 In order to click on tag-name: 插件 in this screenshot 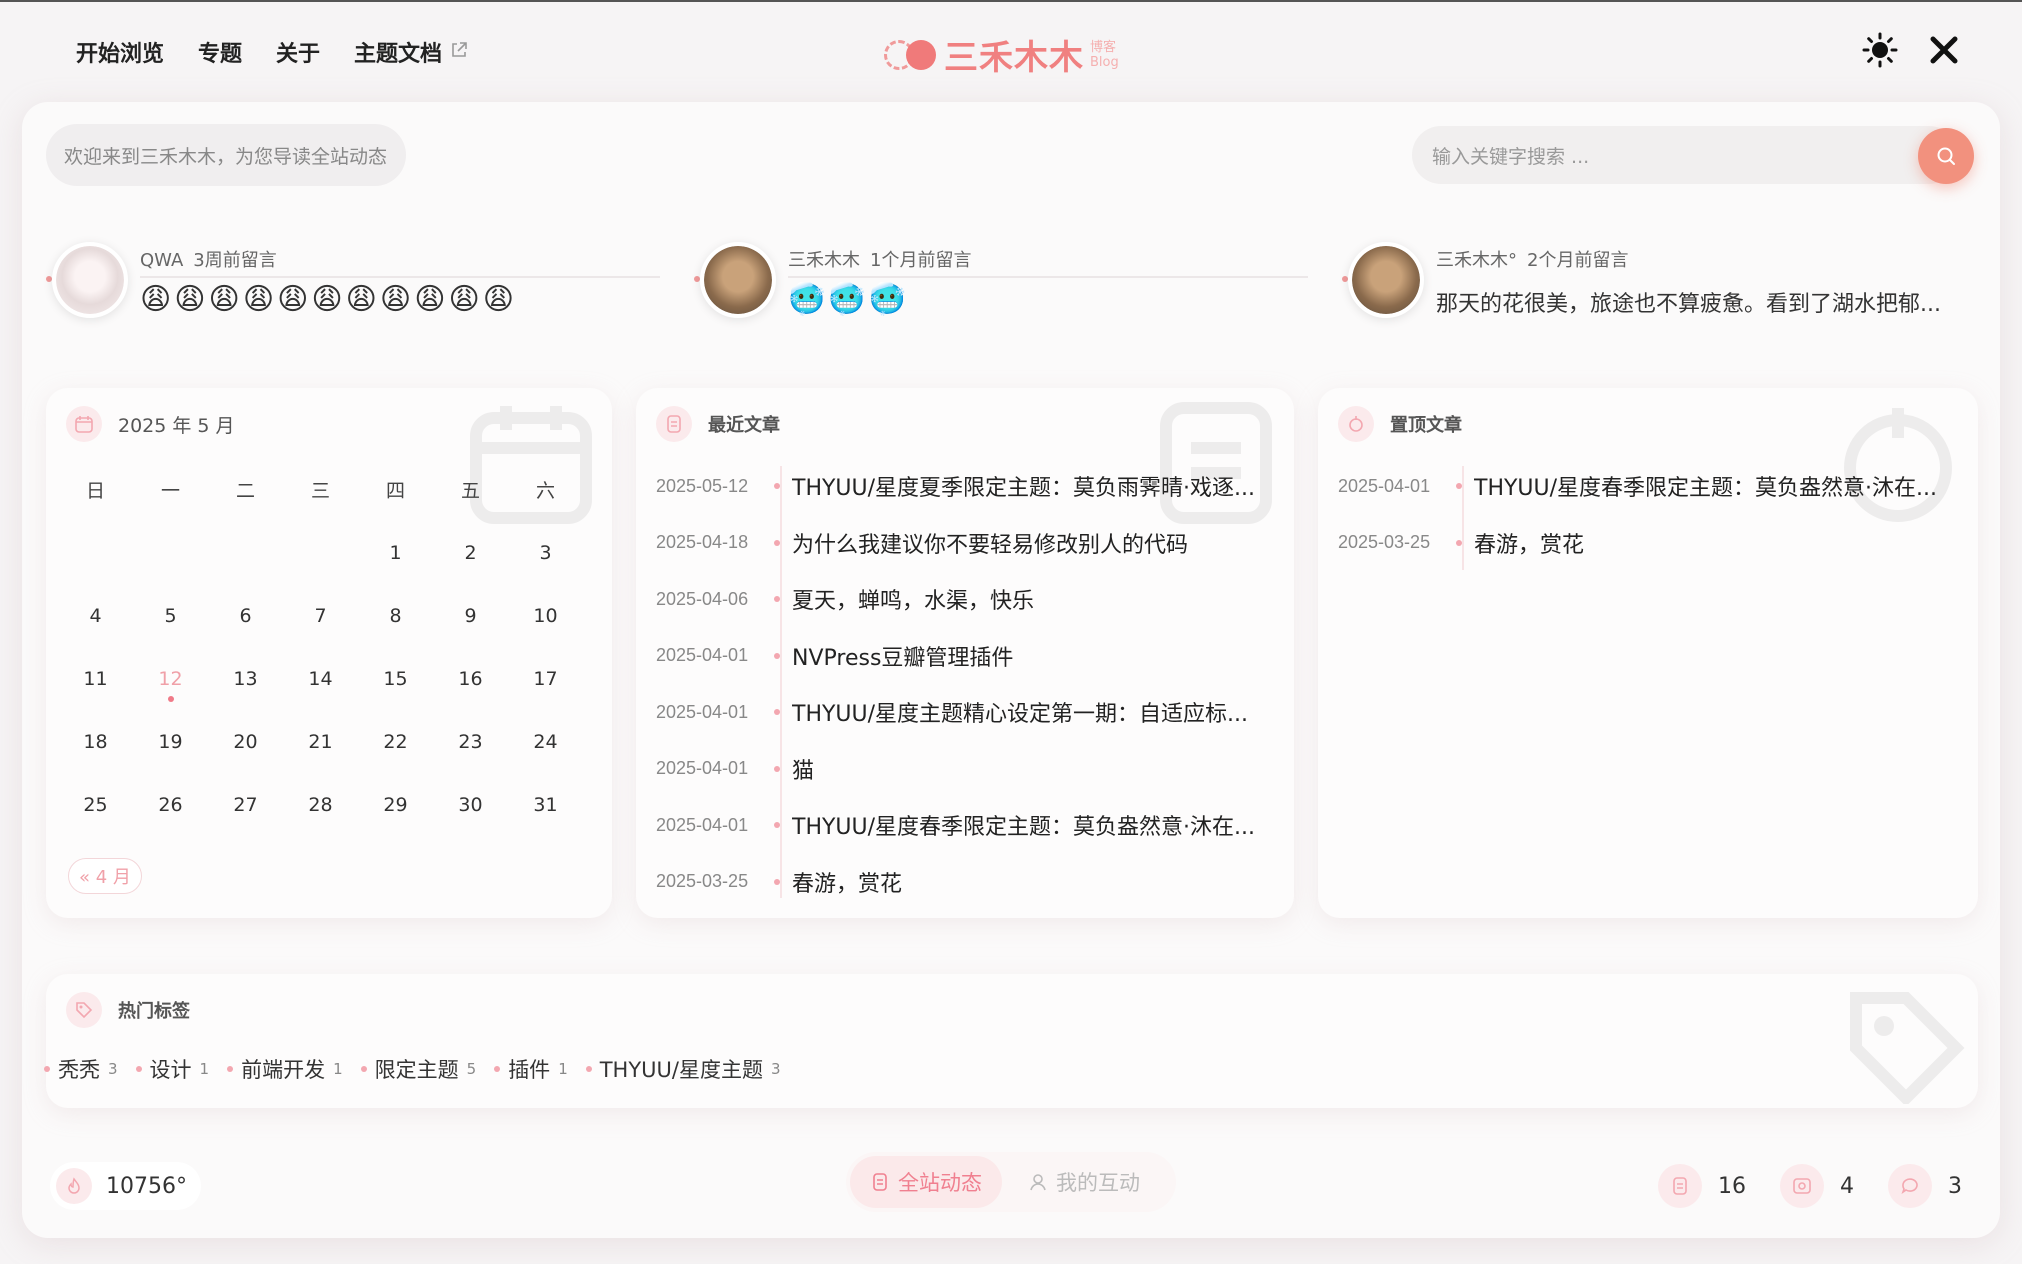, I will do `click(529, 1069)`.